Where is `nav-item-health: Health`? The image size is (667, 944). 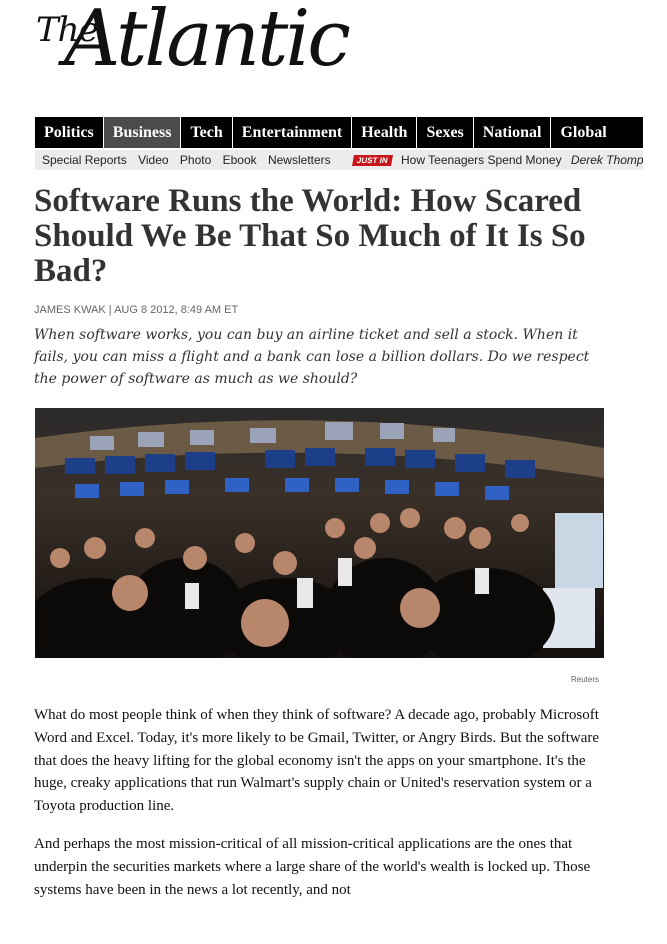 nav-item-health: Health is located at coordinates (385, 132).